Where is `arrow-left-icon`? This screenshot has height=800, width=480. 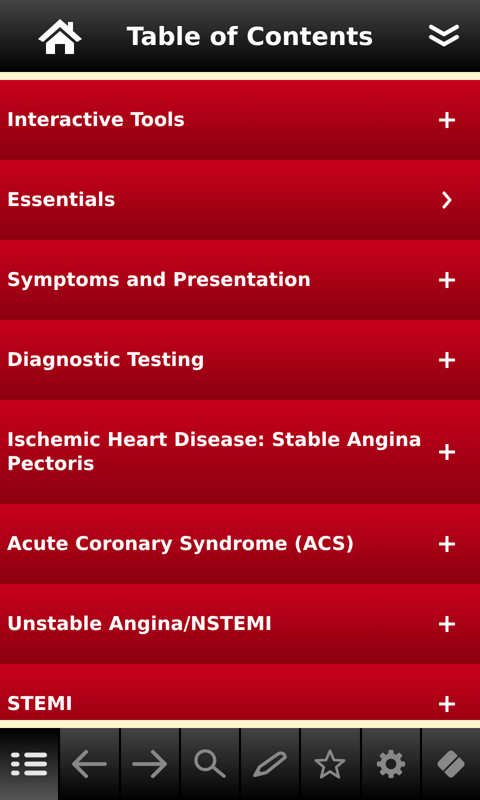 arrow-left-icon is located at coordinates (89, 764).